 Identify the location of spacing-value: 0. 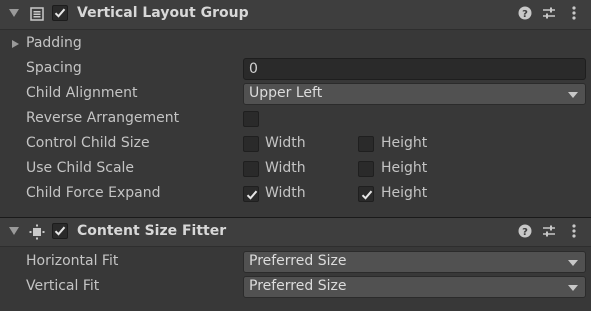
(253, 69).